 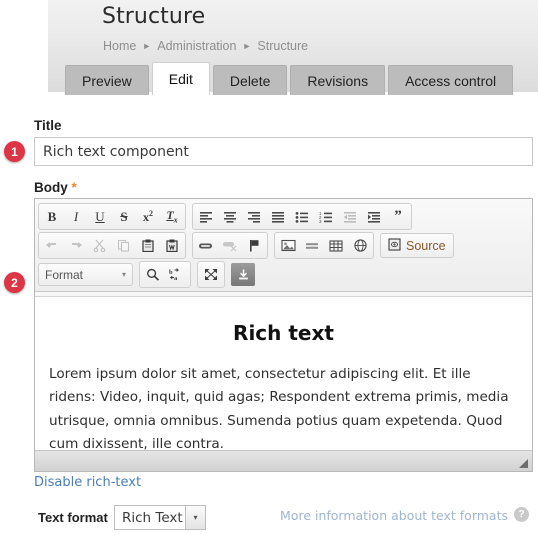 I want to click on source-button-label: Source, so click(x=426, y=245).